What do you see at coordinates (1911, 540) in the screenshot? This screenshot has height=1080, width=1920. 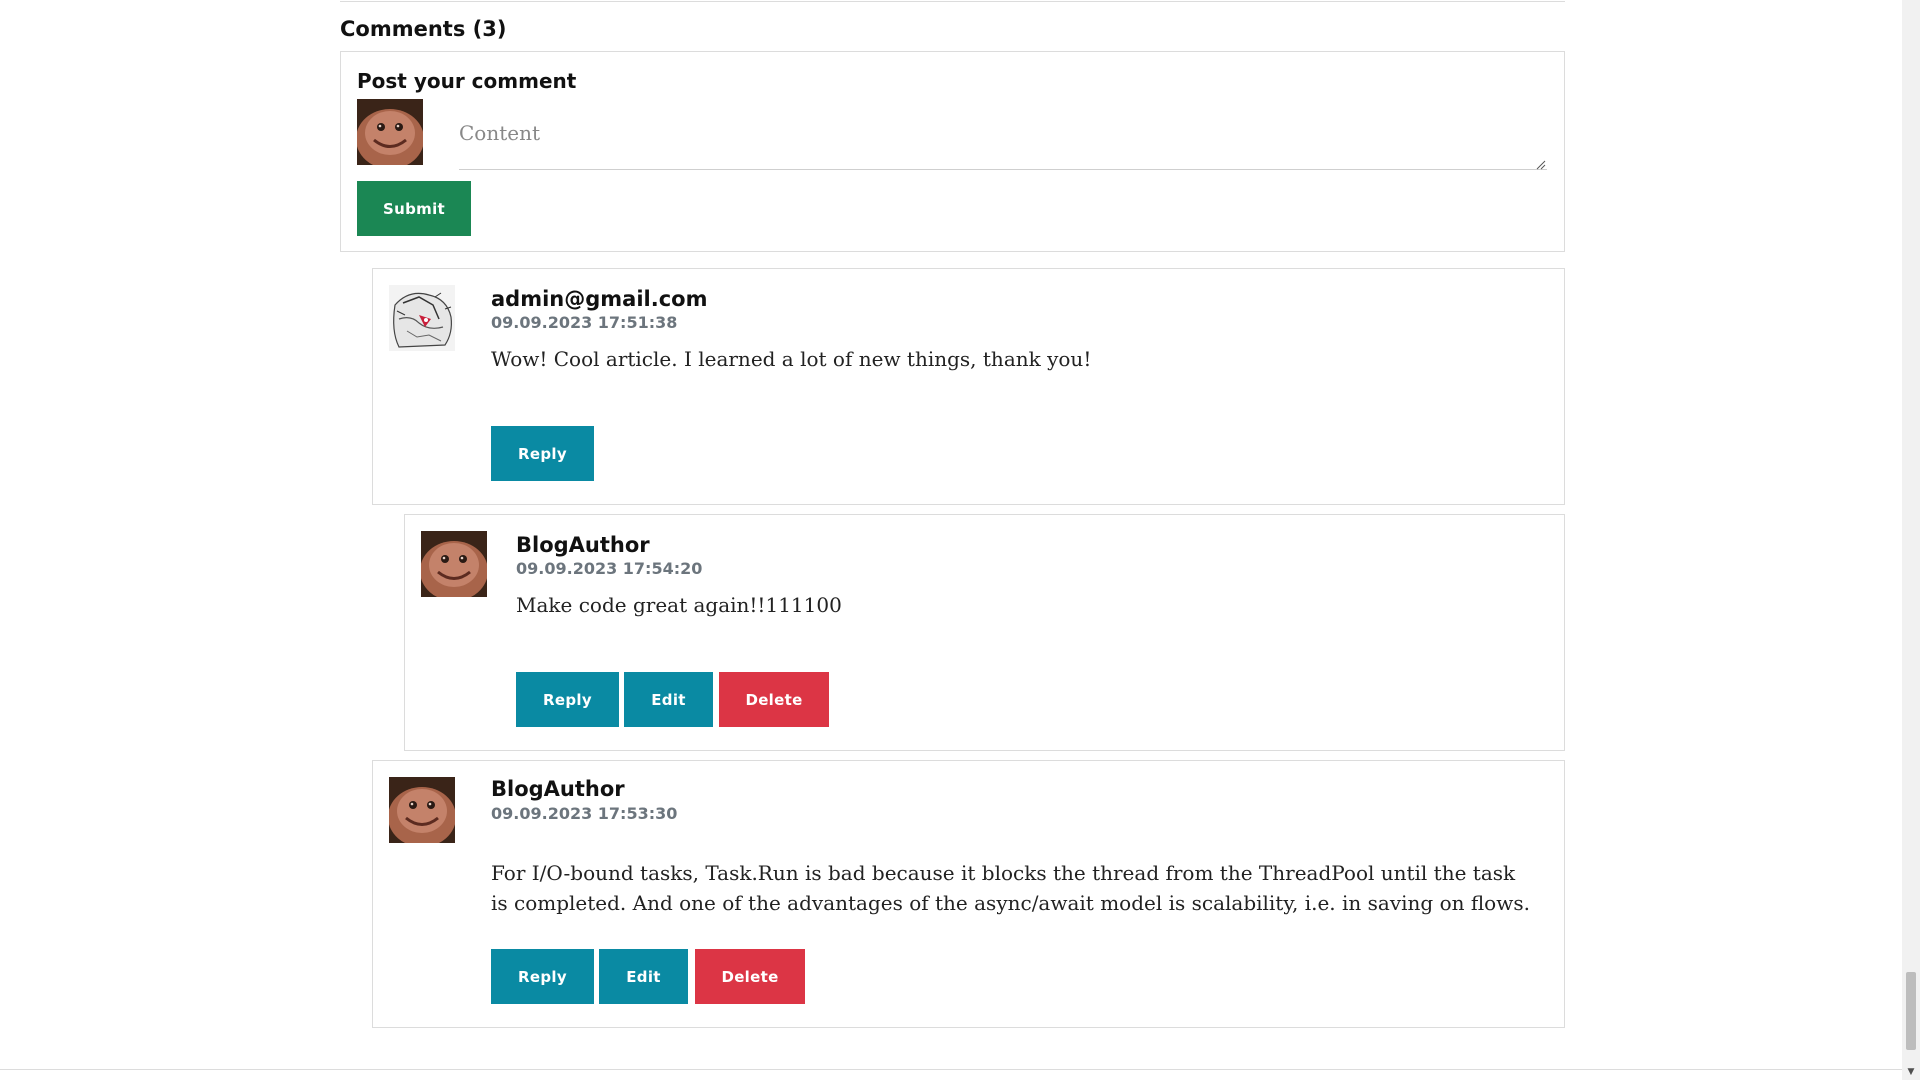 I see `vertical-scrollbar` at bounding box center [1911, 540].